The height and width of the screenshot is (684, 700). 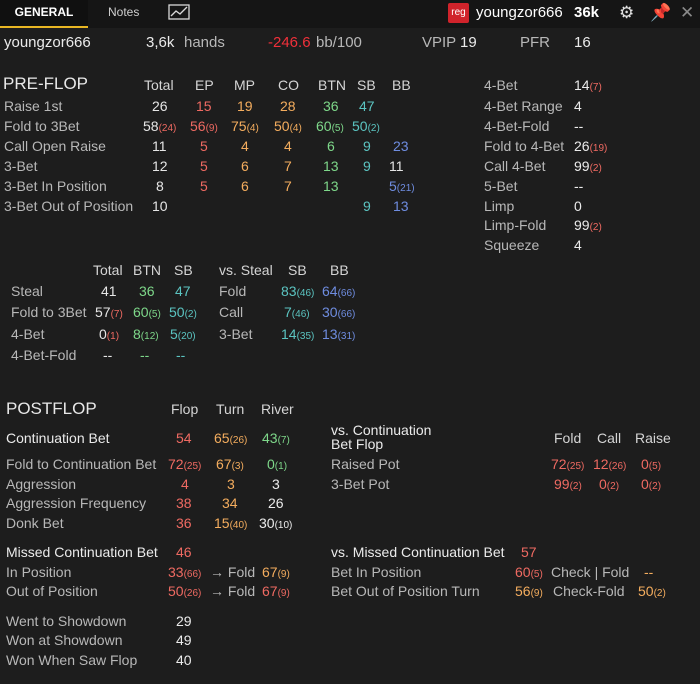 I want to click on tab-notes: Notes, so click(x=123, y=12).